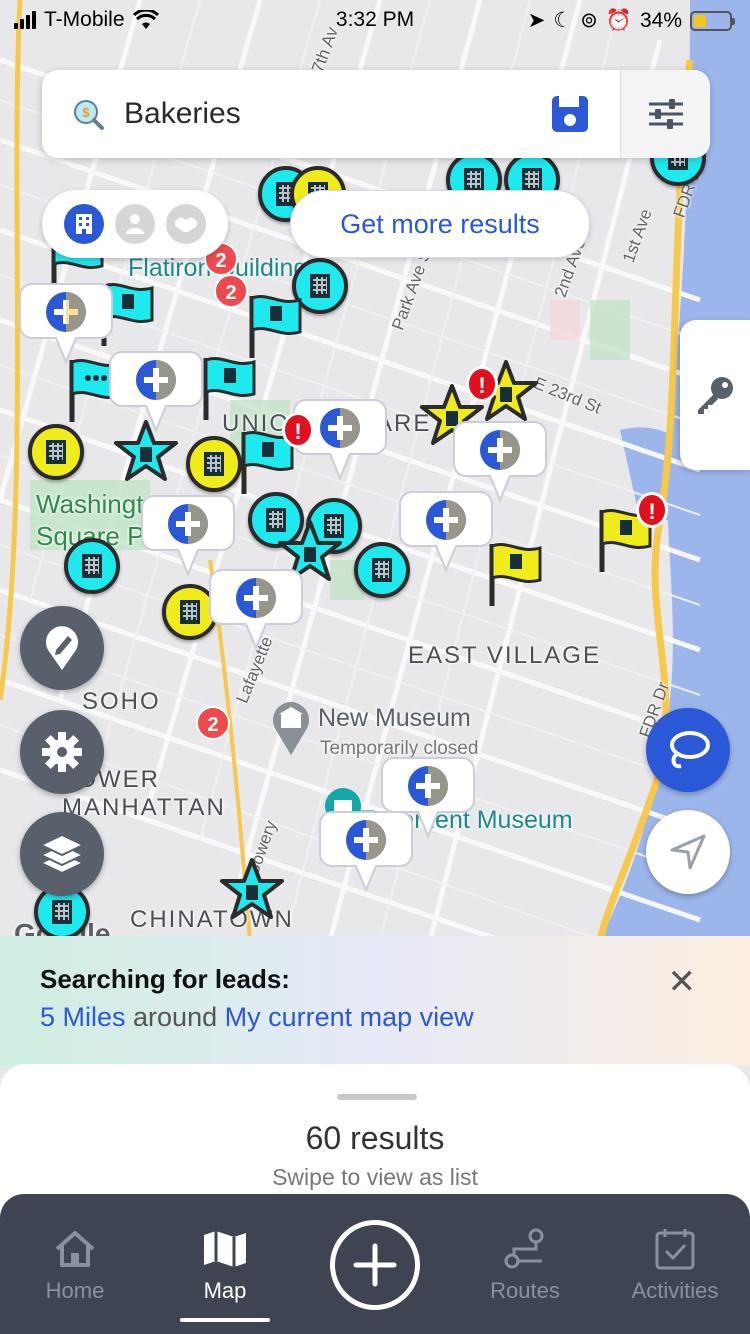 The image size is (750, 1334). I want to click on lasso-icon, so click(690, 750).